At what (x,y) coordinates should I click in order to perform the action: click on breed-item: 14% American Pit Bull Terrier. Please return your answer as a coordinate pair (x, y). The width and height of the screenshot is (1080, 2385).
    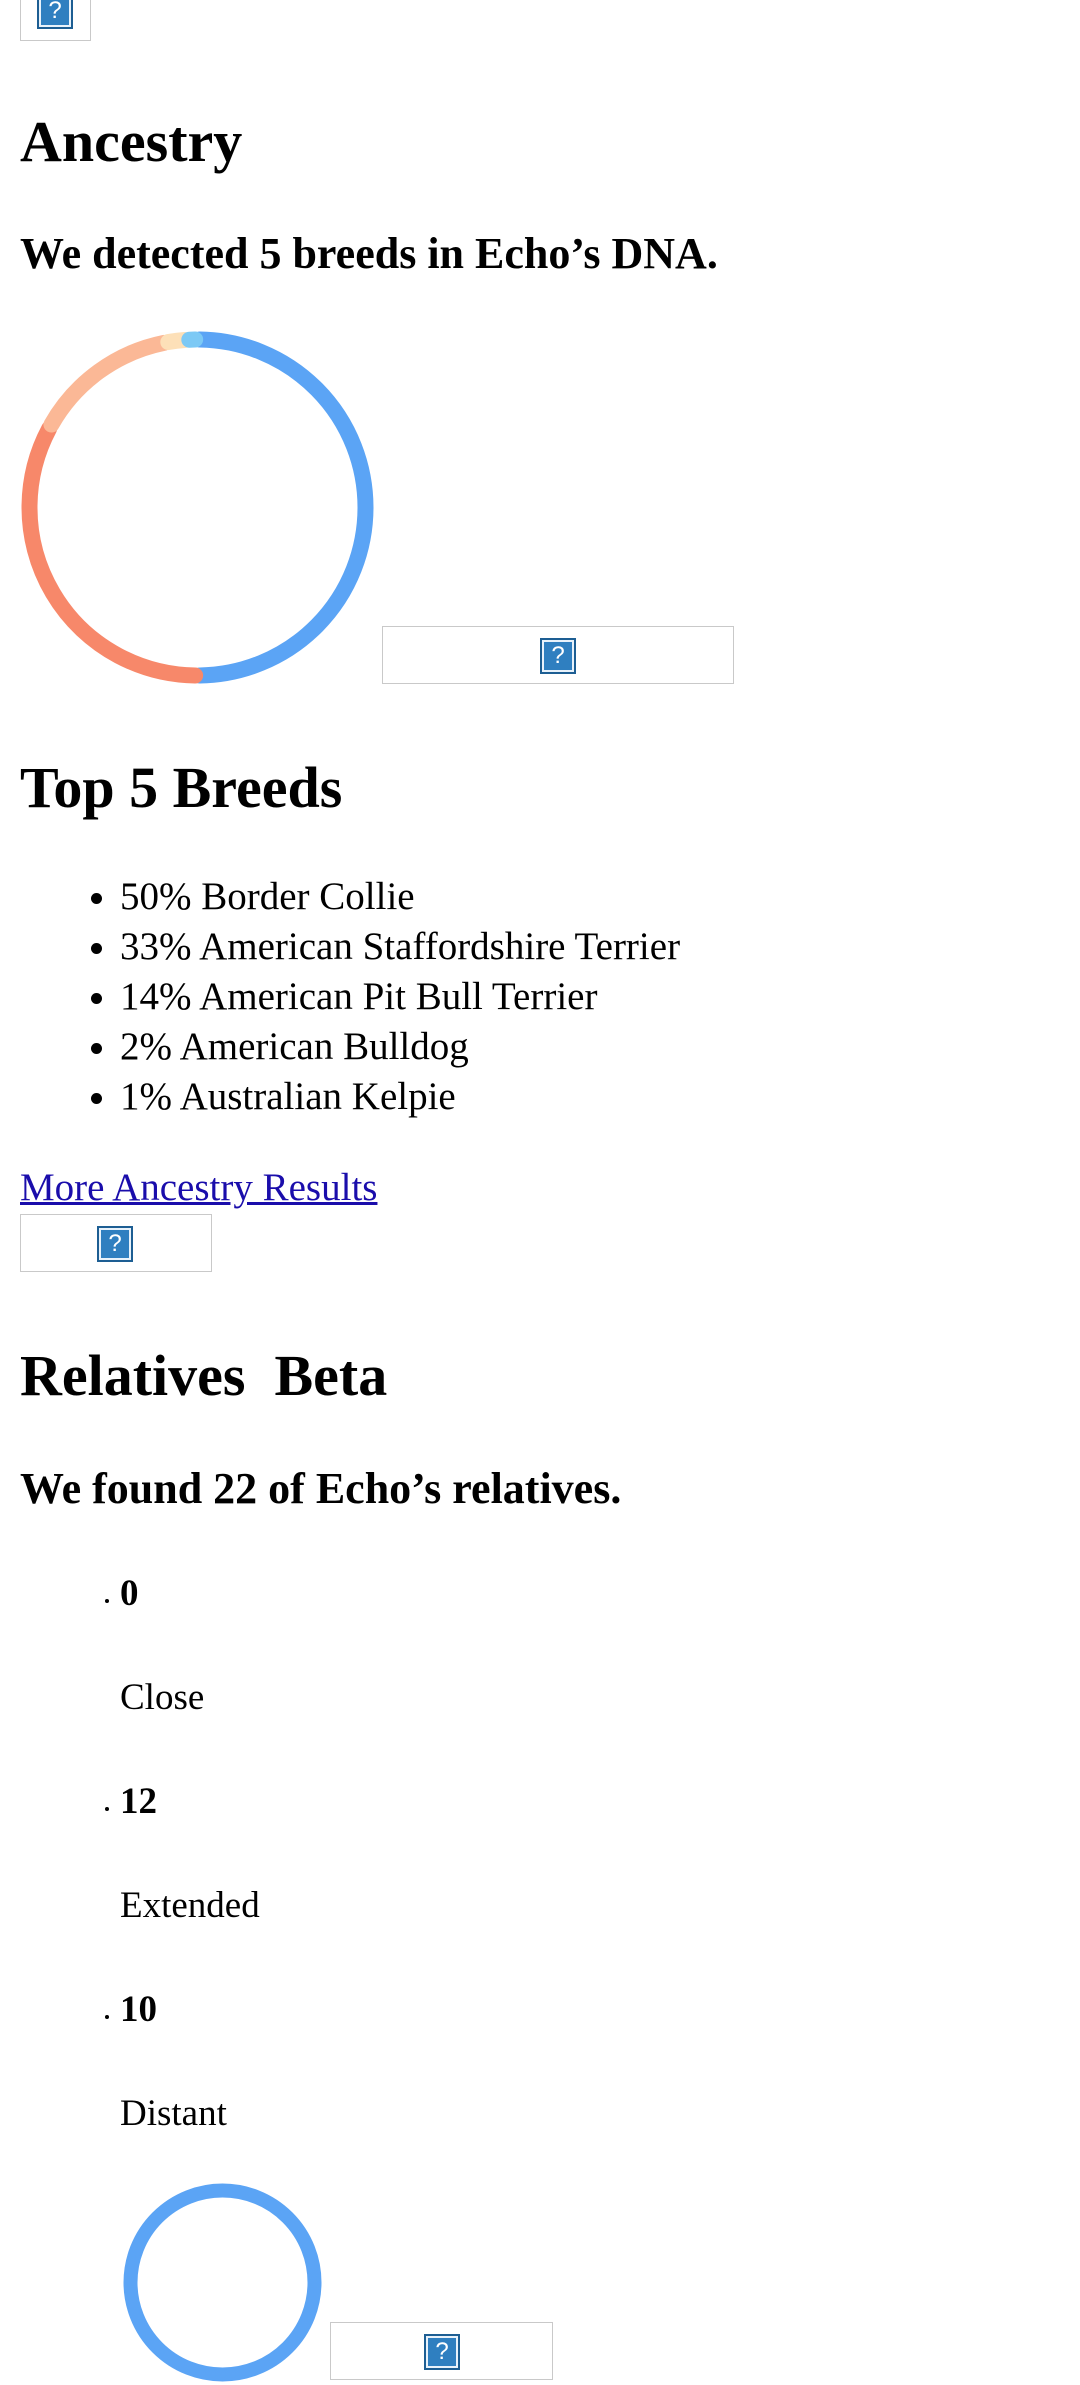
    Looking at the image, I should click on (570, 997).